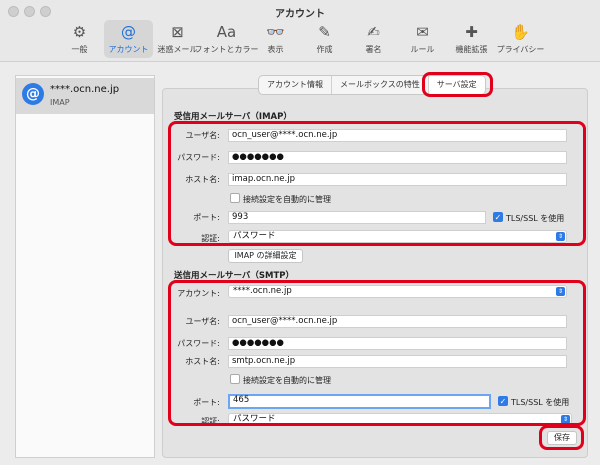  What do you see at coordinates (422, 31) in the screenshot?
I see `rules-icon: ✉` at bounding box center [422, 31].